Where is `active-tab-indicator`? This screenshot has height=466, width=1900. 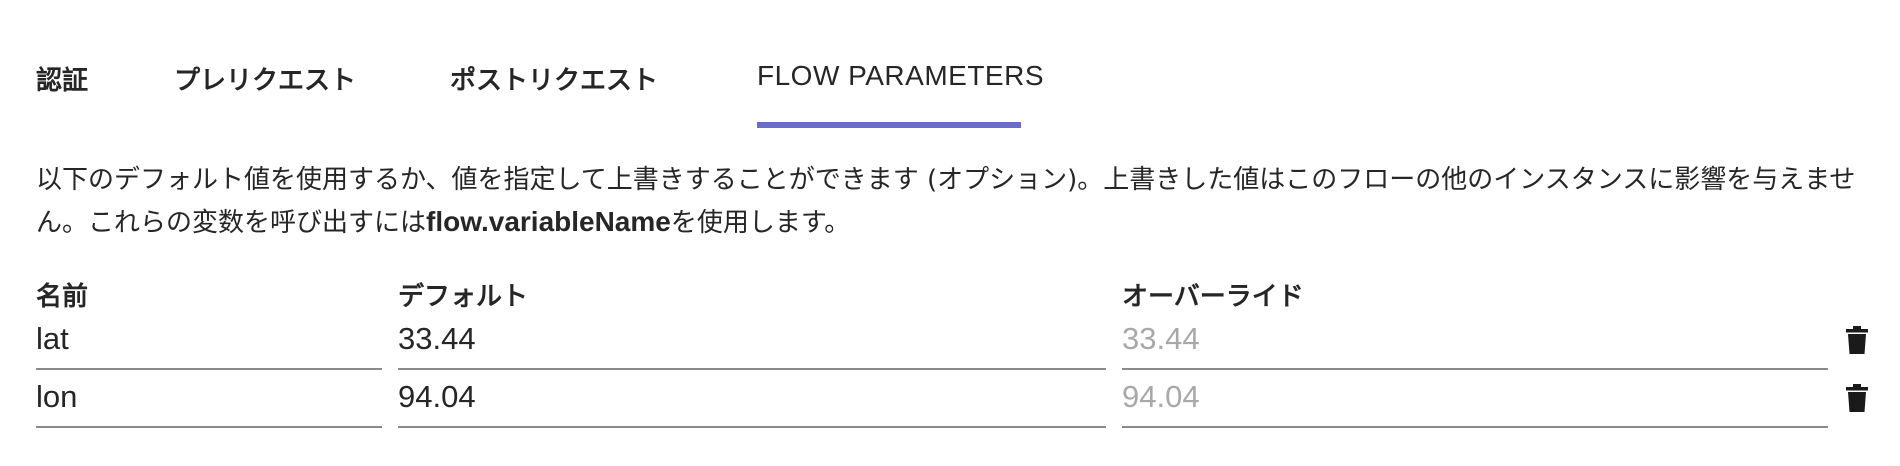 active-tab-indicator is located at coordinates (889, 125).